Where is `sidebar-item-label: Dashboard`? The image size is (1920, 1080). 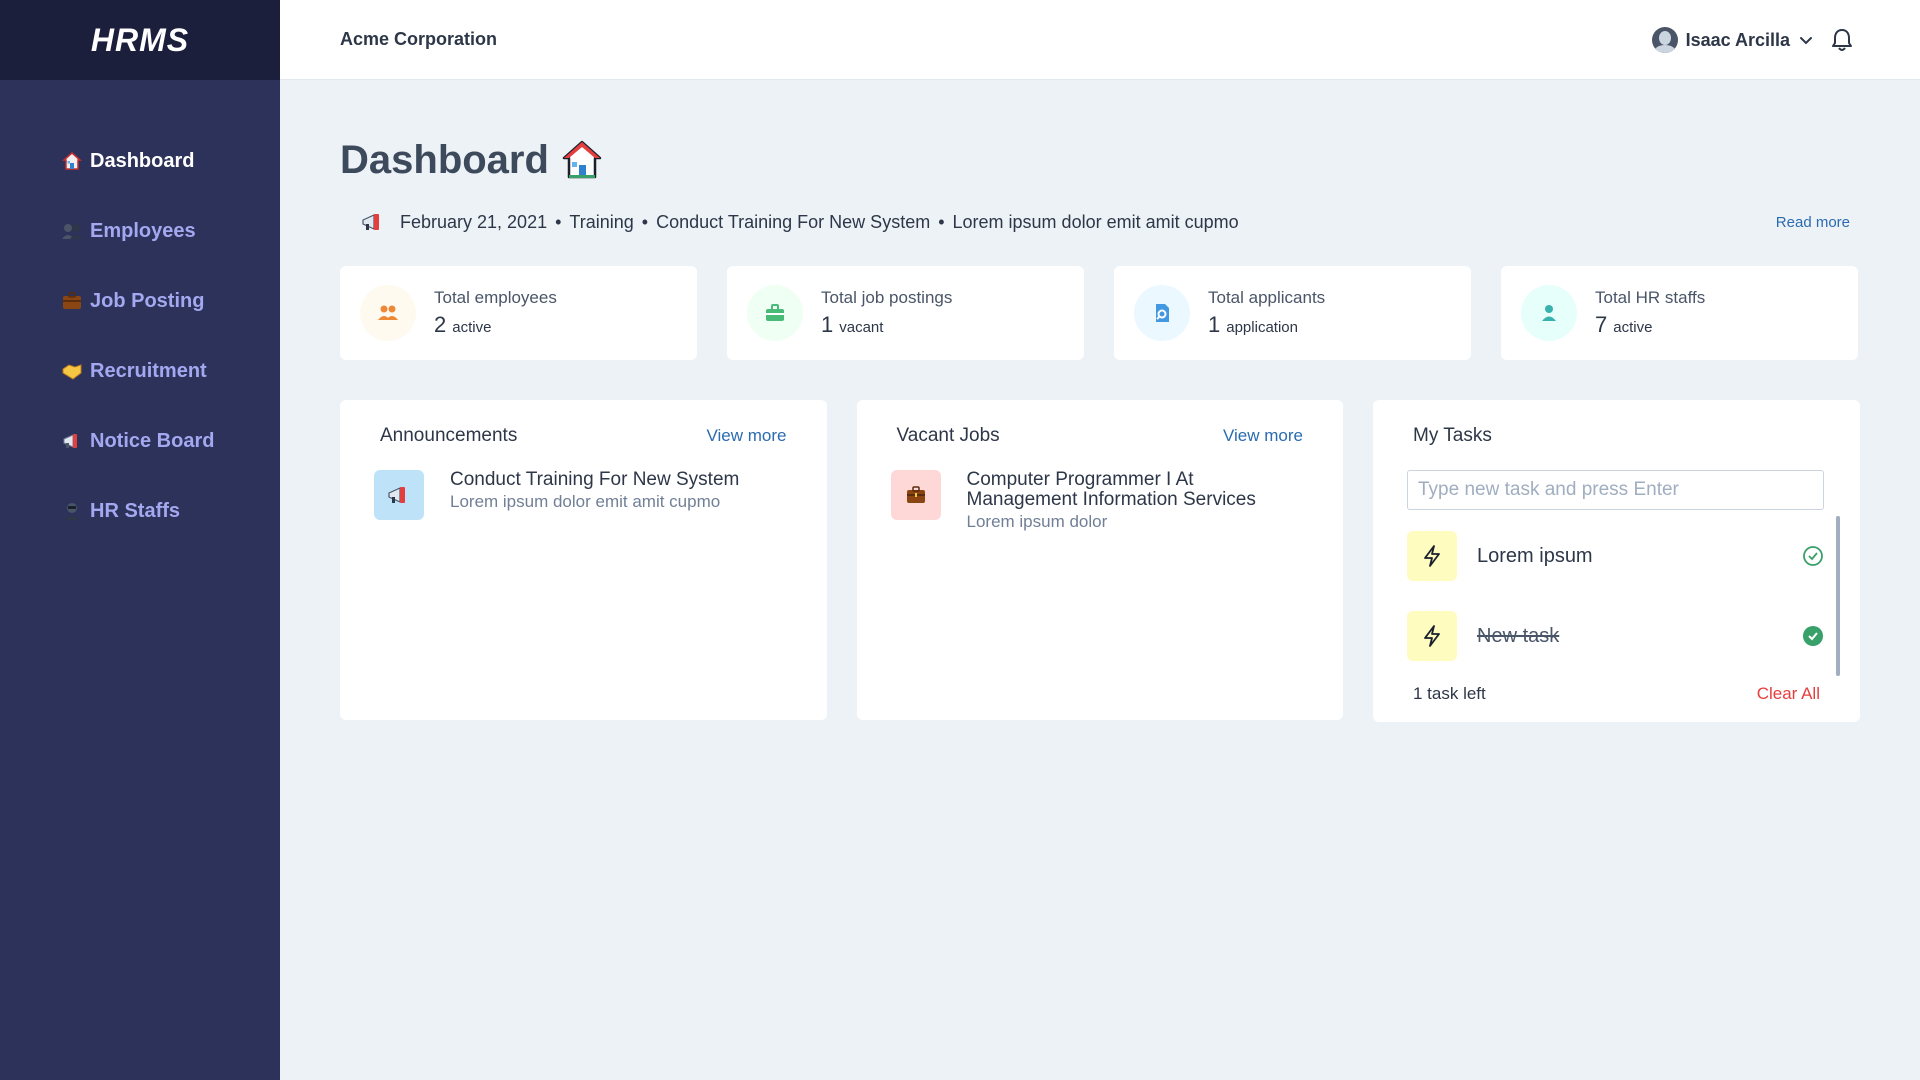
sidebar-item-label: Dashboard is located at coordinates (142, 160).